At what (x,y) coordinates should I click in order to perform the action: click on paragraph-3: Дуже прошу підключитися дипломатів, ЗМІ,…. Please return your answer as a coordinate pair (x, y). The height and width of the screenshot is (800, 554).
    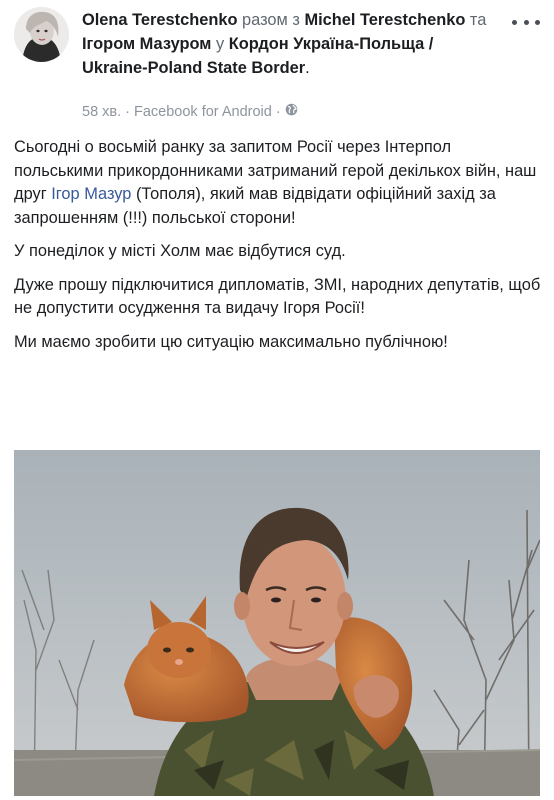
    Looking at the image, I should click on (277, 296).